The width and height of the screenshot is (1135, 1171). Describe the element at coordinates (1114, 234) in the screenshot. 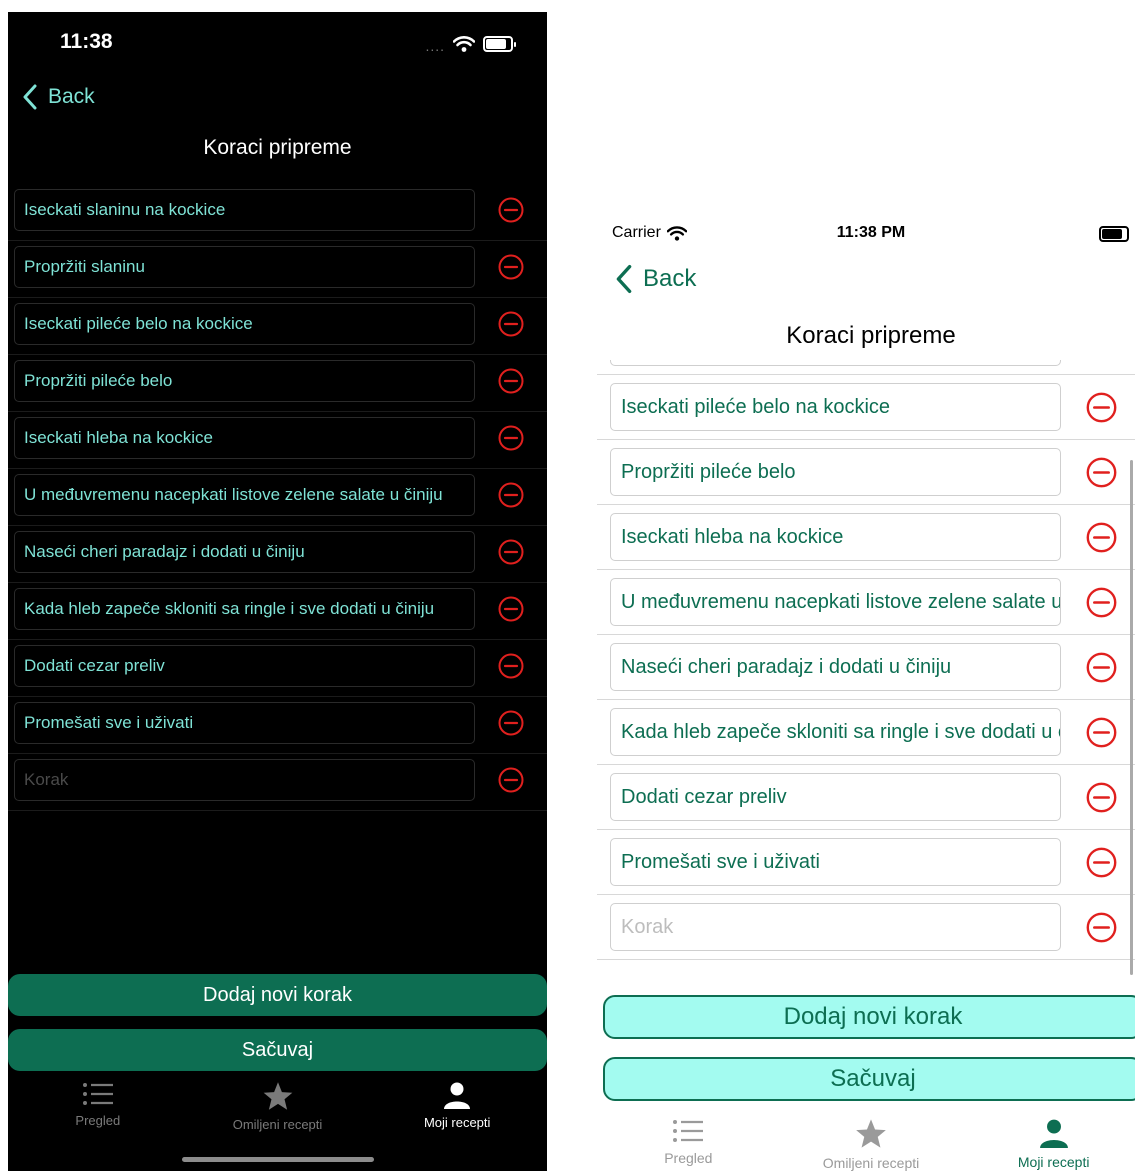

I see `battery-icon` at that location.